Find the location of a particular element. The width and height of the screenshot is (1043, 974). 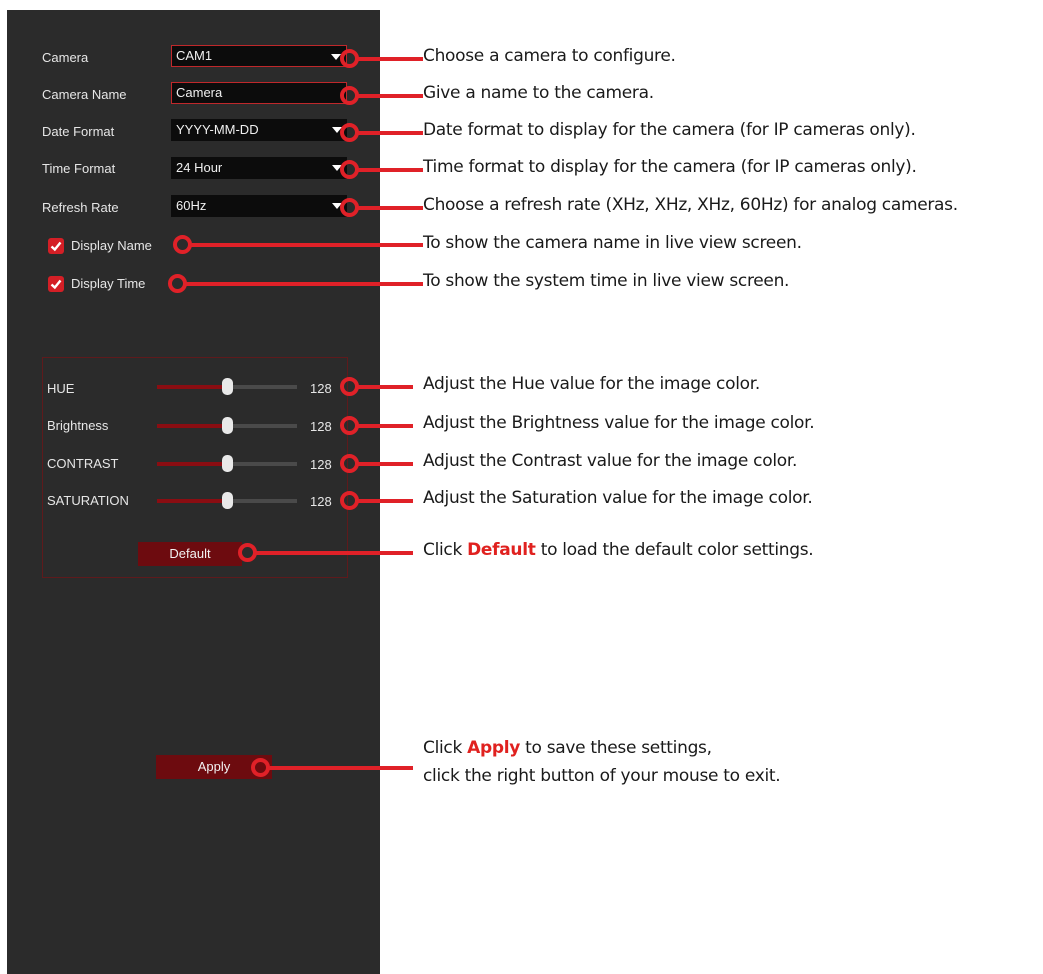

annotation-default-pre: Click is located at coordinates (445, 550).